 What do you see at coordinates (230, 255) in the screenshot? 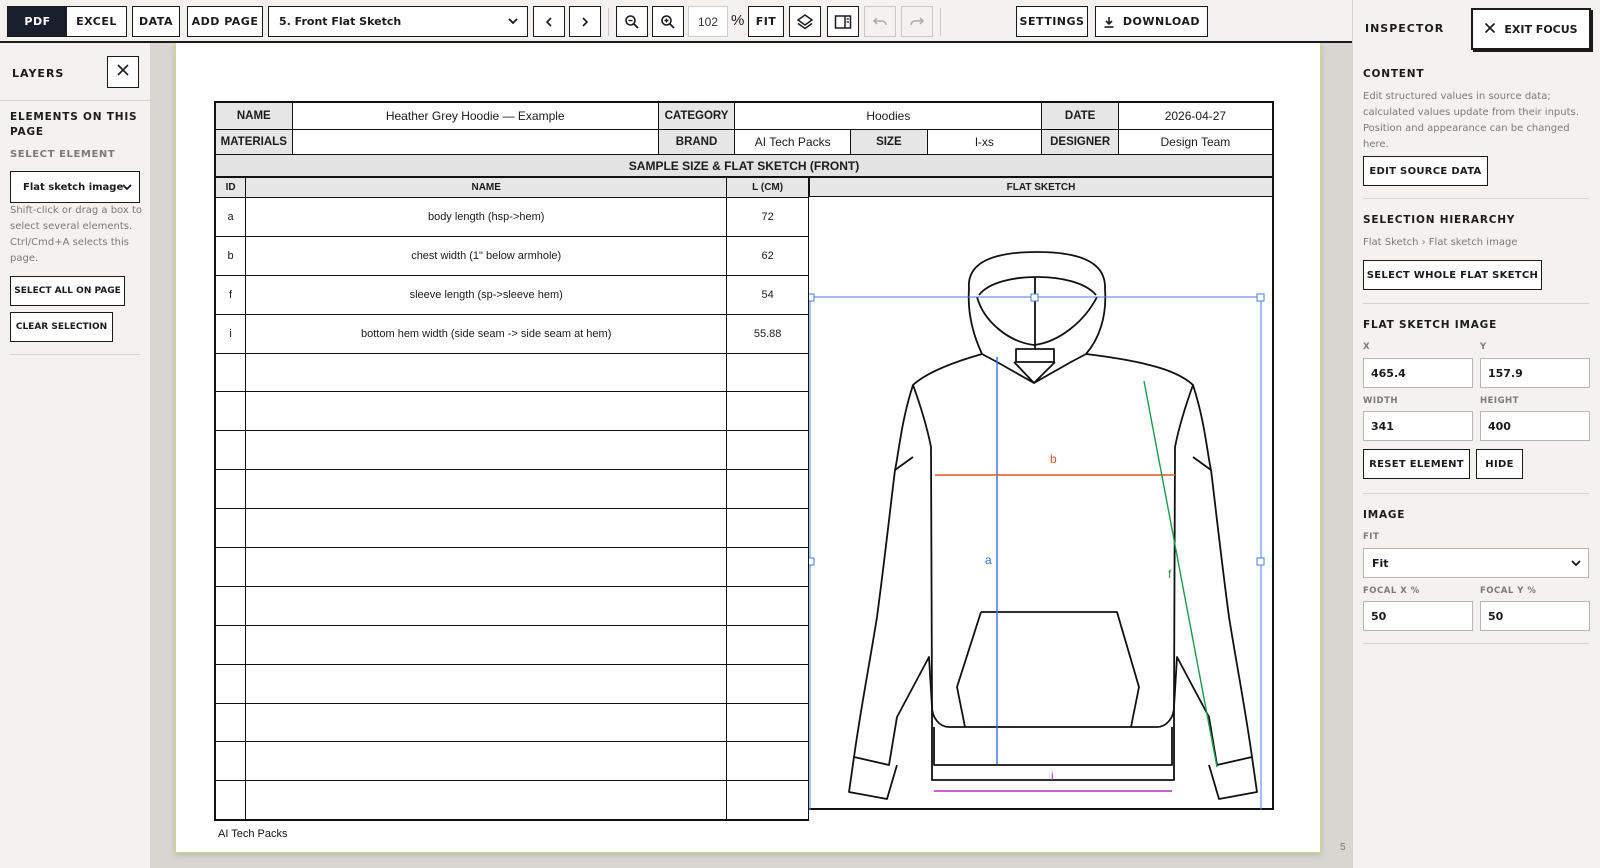
I see `row-id: b` at bounding box center [230, 255].